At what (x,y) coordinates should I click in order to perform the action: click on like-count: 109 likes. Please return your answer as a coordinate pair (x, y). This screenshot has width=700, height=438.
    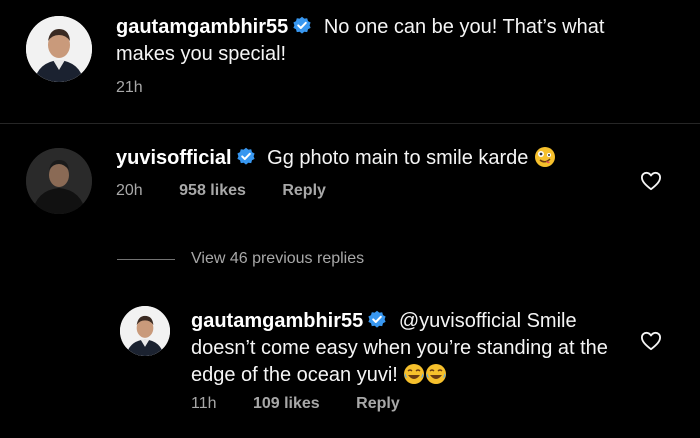
    Looking at the image, I should click on (286, 403).